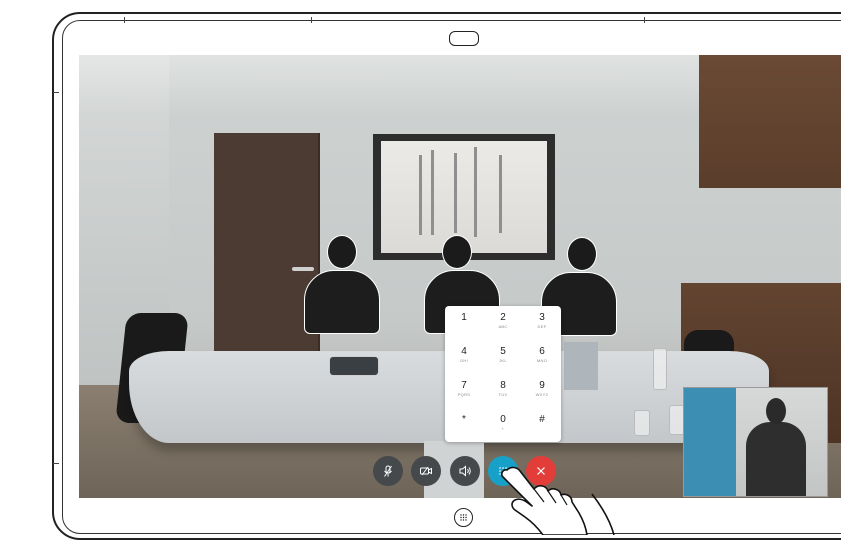 The image size is (841, 540). I want to click on key-7: 7 PQRS, so click(464, 391).